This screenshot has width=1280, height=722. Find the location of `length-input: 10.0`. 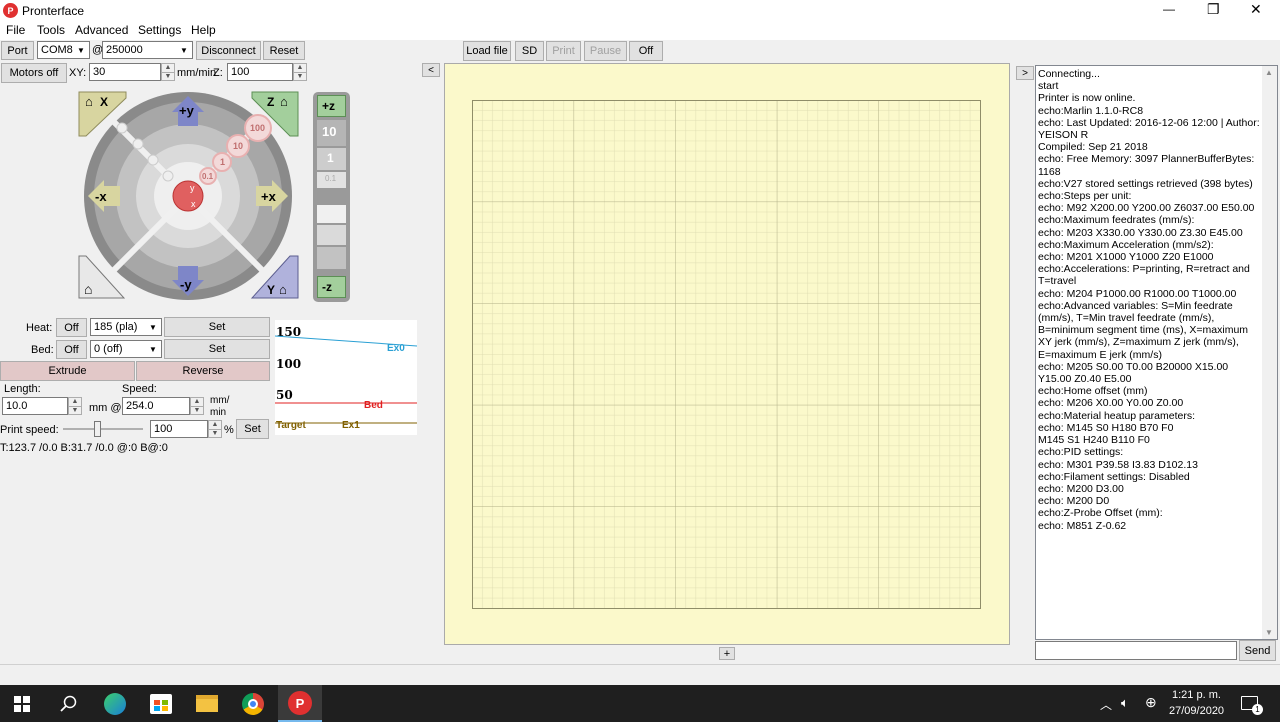

length-input: 10.0 is located at coordinates (35, 406).